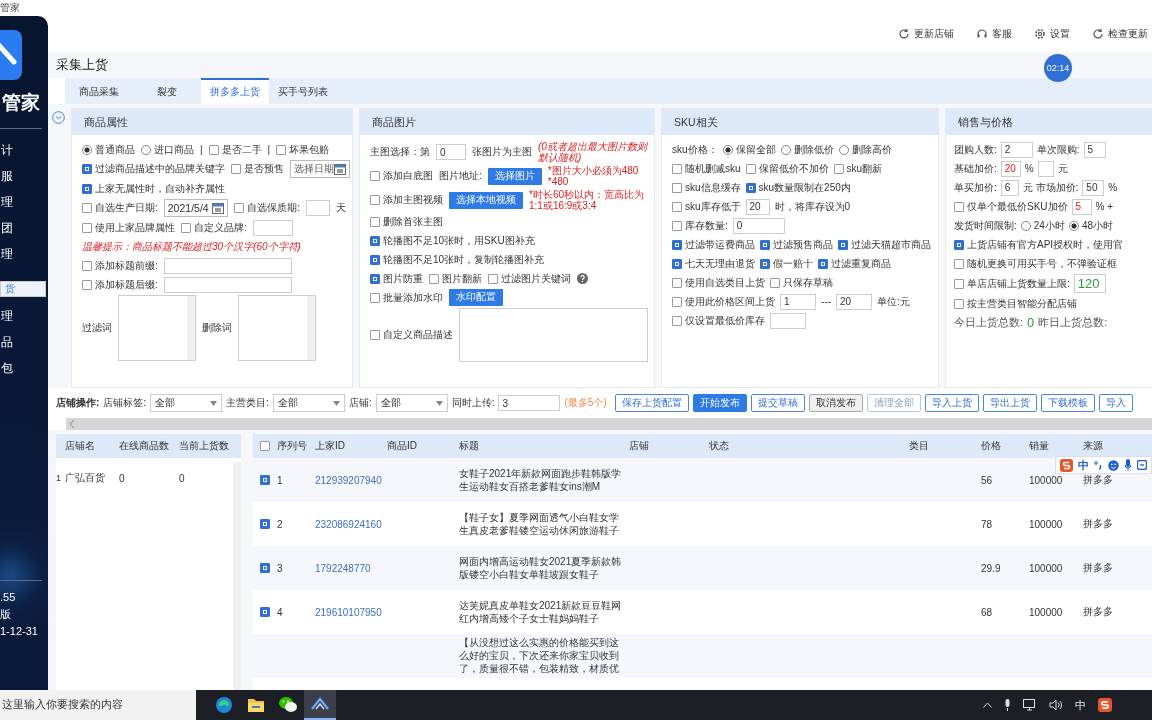  I want to click on input-field: 1, so click(798, 301).